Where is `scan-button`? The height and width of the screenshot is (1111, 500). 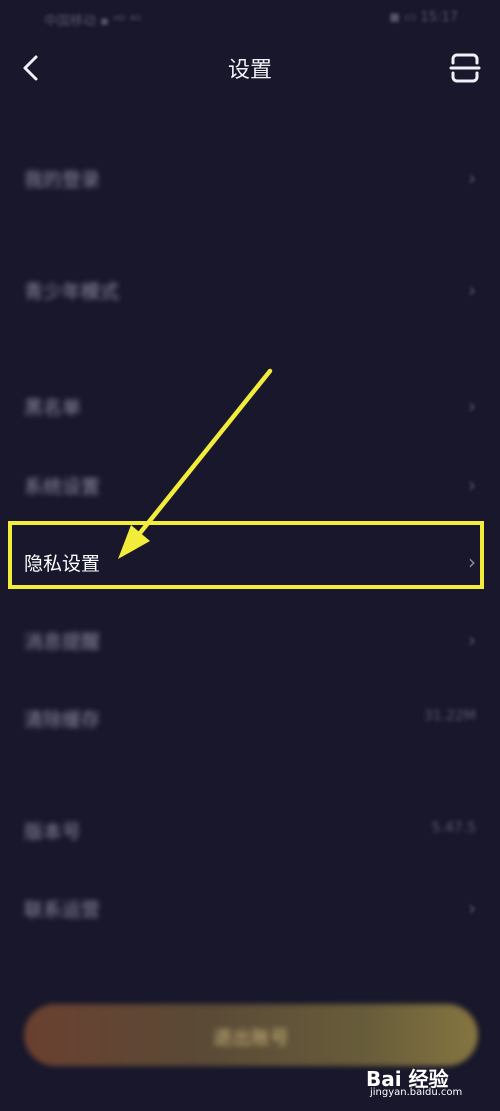 scan-button is located at coordinates (465, 68).